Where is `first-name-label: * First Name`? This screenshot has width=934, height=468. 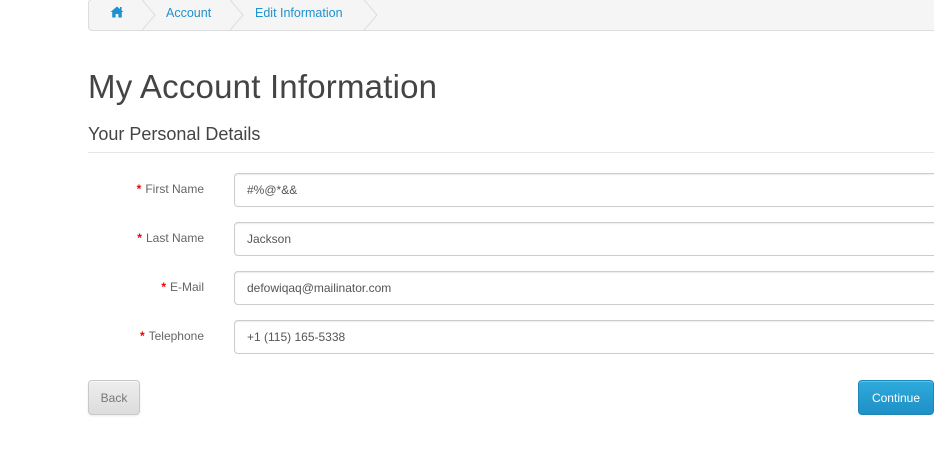 first-name-label: * First Name is located at coordinates (170, 189).